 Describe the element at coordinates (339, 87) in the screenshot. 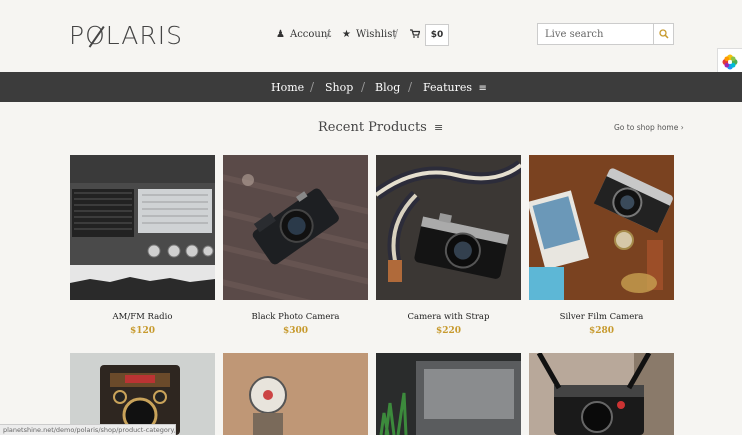

I see `nav-shop: Shop` at that location.